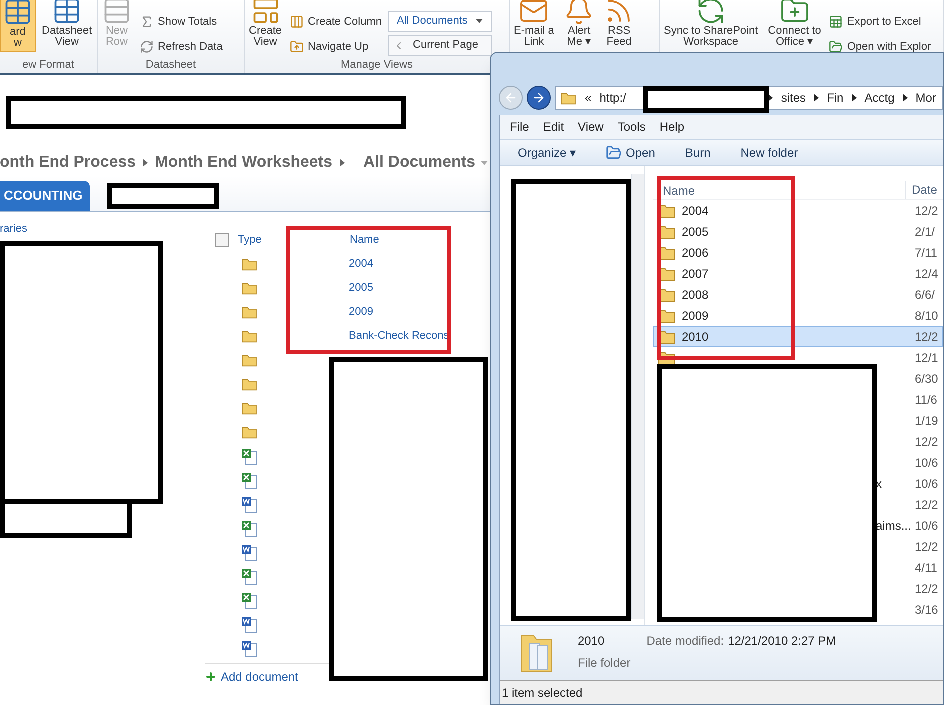 Image resolution: width=944 pixels, height=705 pixels. Describe the element at coordinates (511, 98) in the screenshot. I see `back-arrow-icon` at that location.